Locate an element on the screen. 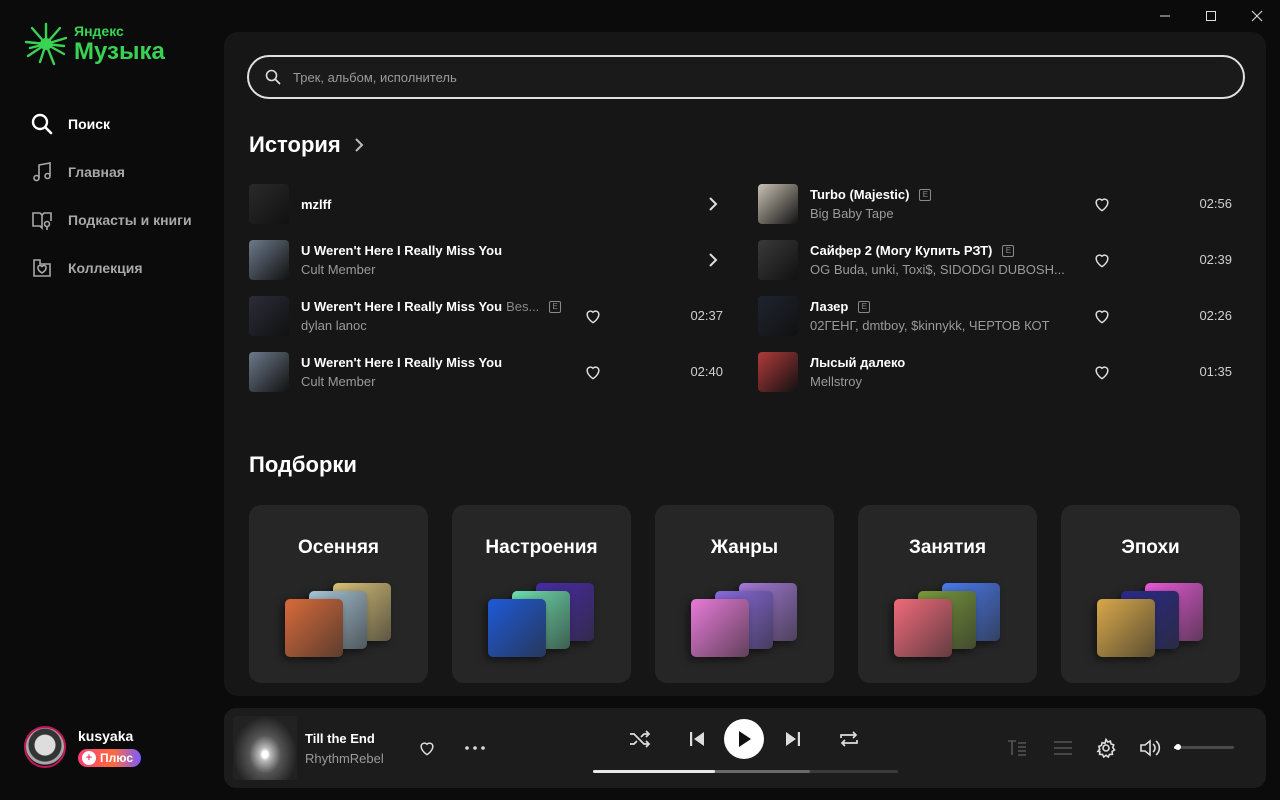 Image resolution: width=1280 pixels, height=800 pixels. next-button is located at coordinates (793, 739).